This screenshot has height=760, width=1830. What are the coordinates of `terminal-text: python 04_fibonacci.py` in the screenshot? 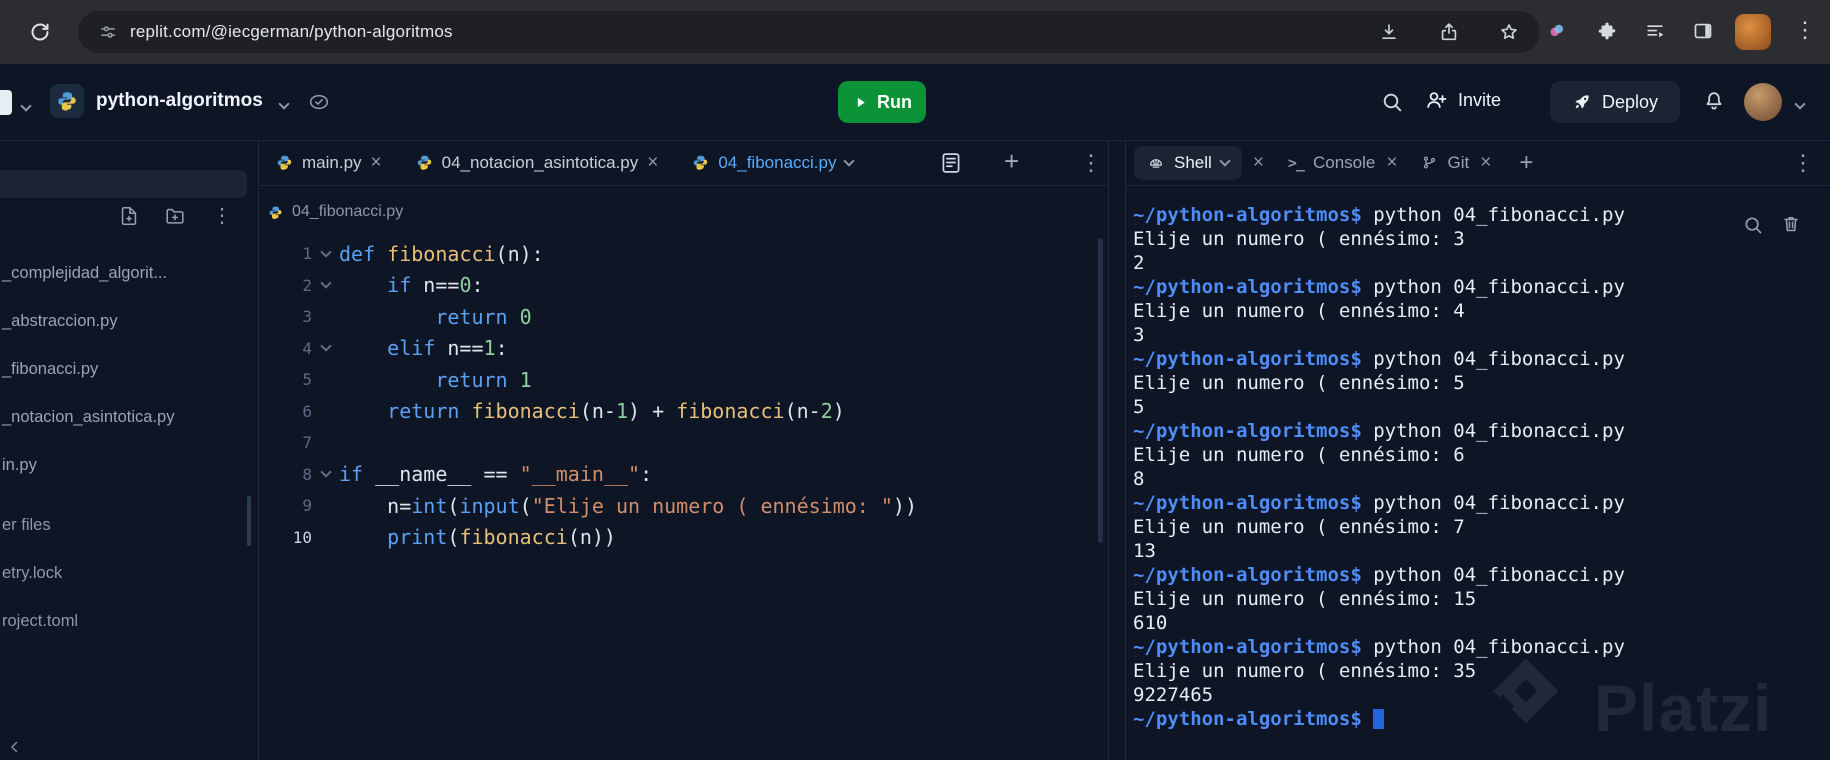 It's located at (1493, 431).